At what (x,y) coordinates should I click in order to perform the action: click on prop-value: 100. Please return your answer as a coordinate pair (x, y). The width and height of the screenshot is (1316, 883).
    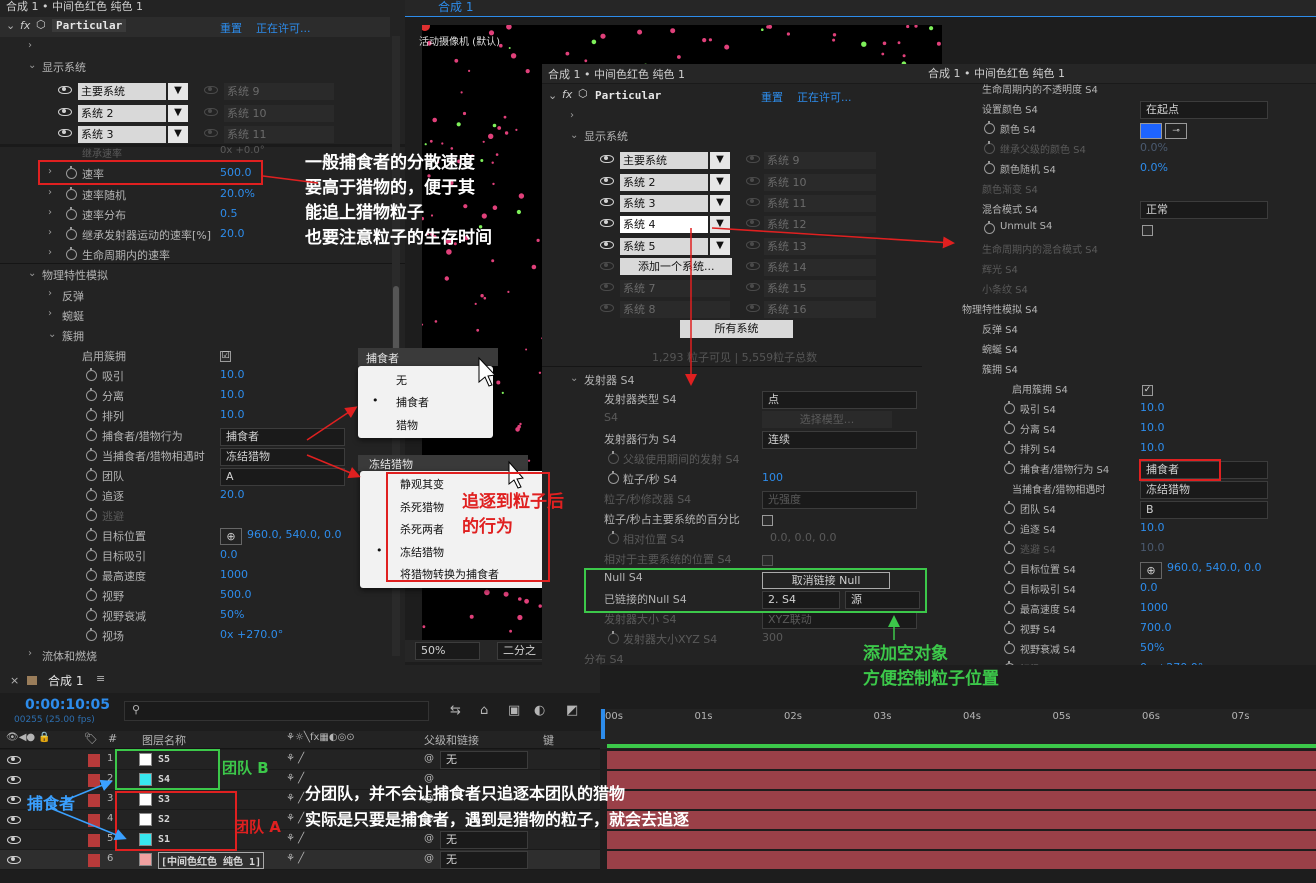
    Looking at the image, I should click on (772, 477).